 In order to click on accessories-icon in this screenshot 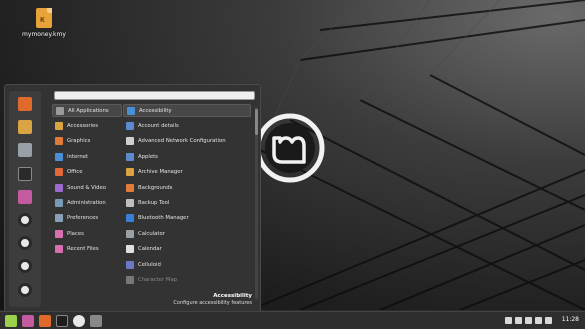, I will do `click(59, 125)`.